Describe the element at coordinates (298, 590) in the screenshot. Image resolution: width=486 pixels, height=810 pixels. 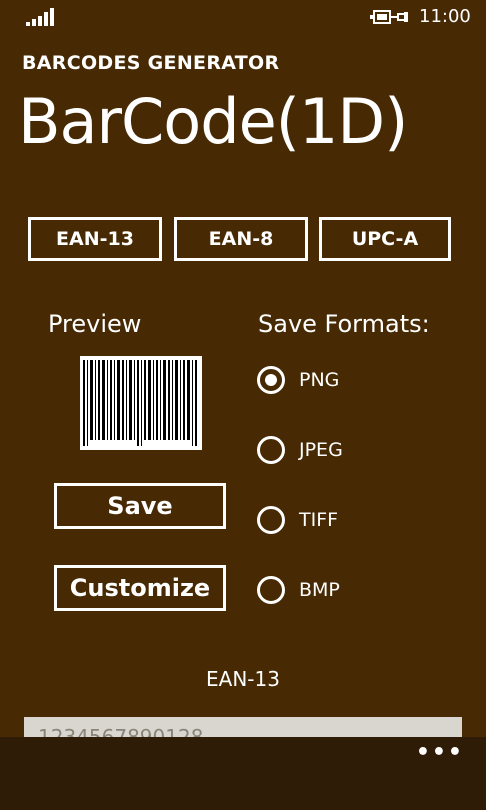
I see `format-radio-bmp: BMP` at that location.